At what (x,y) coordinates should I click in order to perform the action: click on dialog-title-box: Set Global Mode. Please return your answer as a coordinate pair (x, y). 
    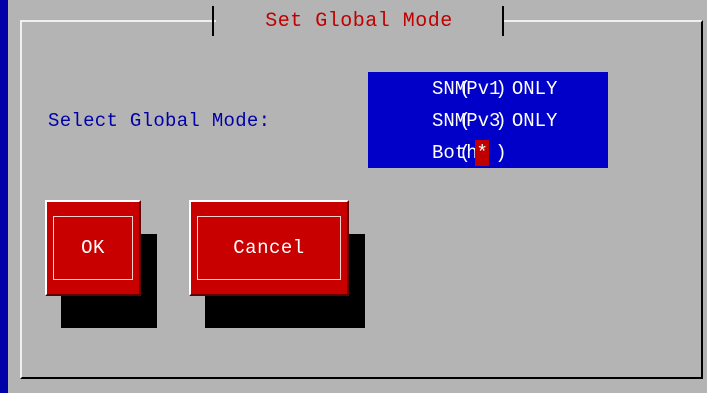
    Looking at the image, I should click on (359, 21).